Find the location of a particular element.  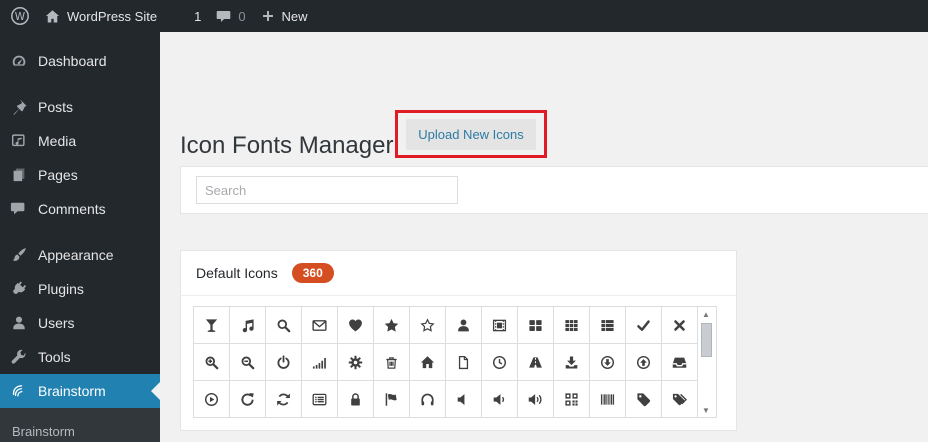

tags-icon is located at coordinates (679, 399).